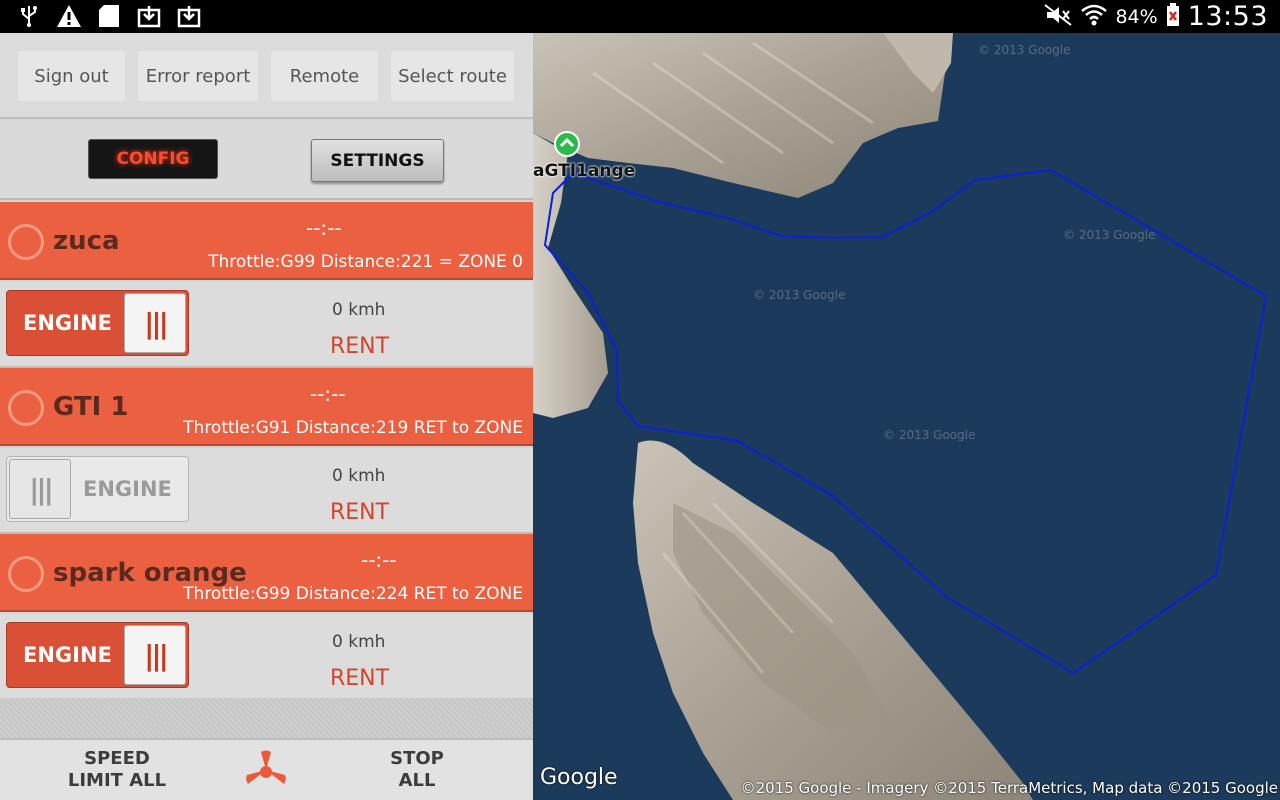  I want to click on config-button: CONFIG, so click(153, 159).